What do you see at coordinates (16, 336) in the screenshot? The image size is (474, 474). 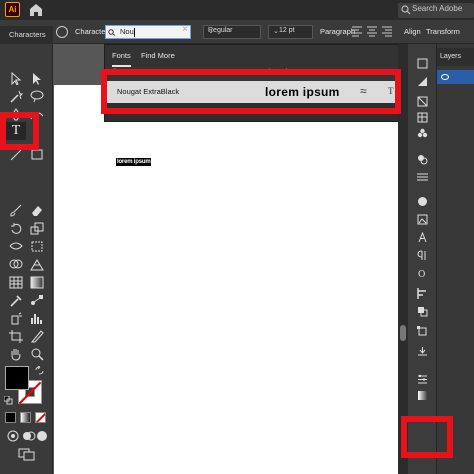 I see `artboard-tool-icon` at bounding box center [16, 336].